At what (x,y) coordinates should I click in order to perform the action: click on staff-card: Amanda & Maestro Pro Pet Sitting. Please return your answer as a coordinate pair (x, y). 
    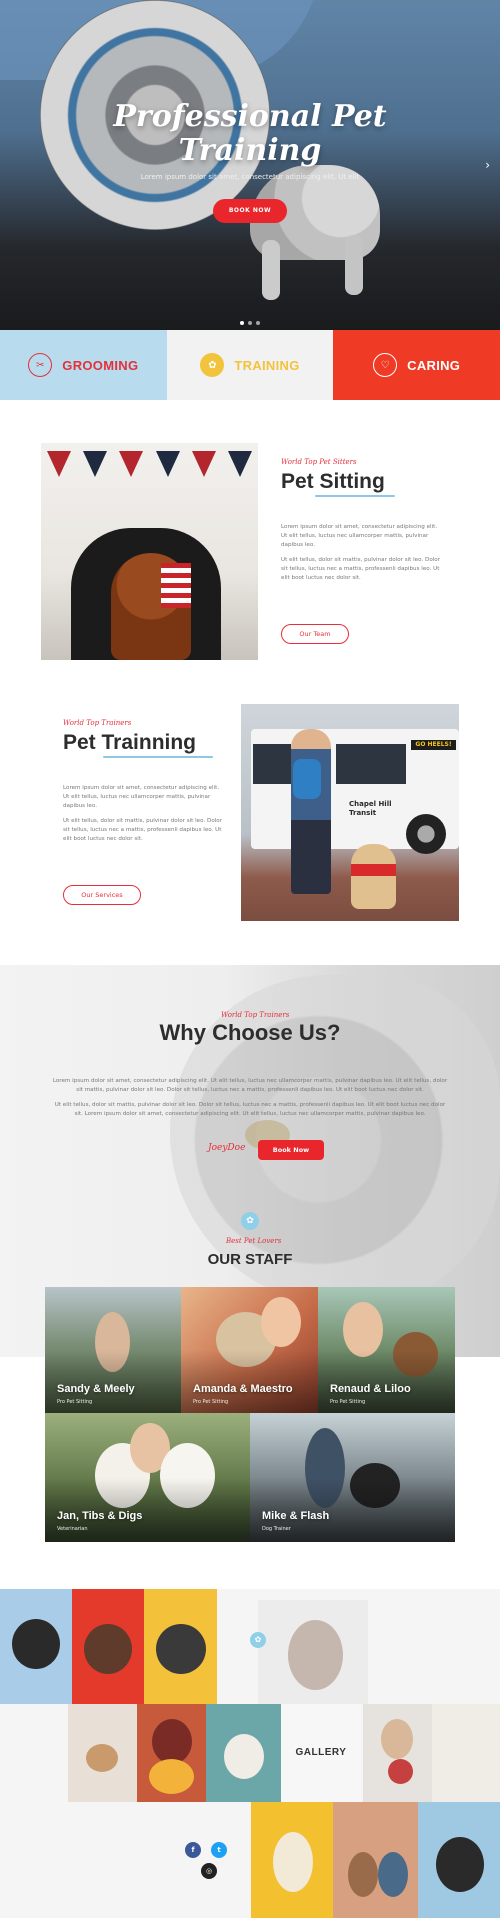
    Looking at the image, I should click on (249, 1350).